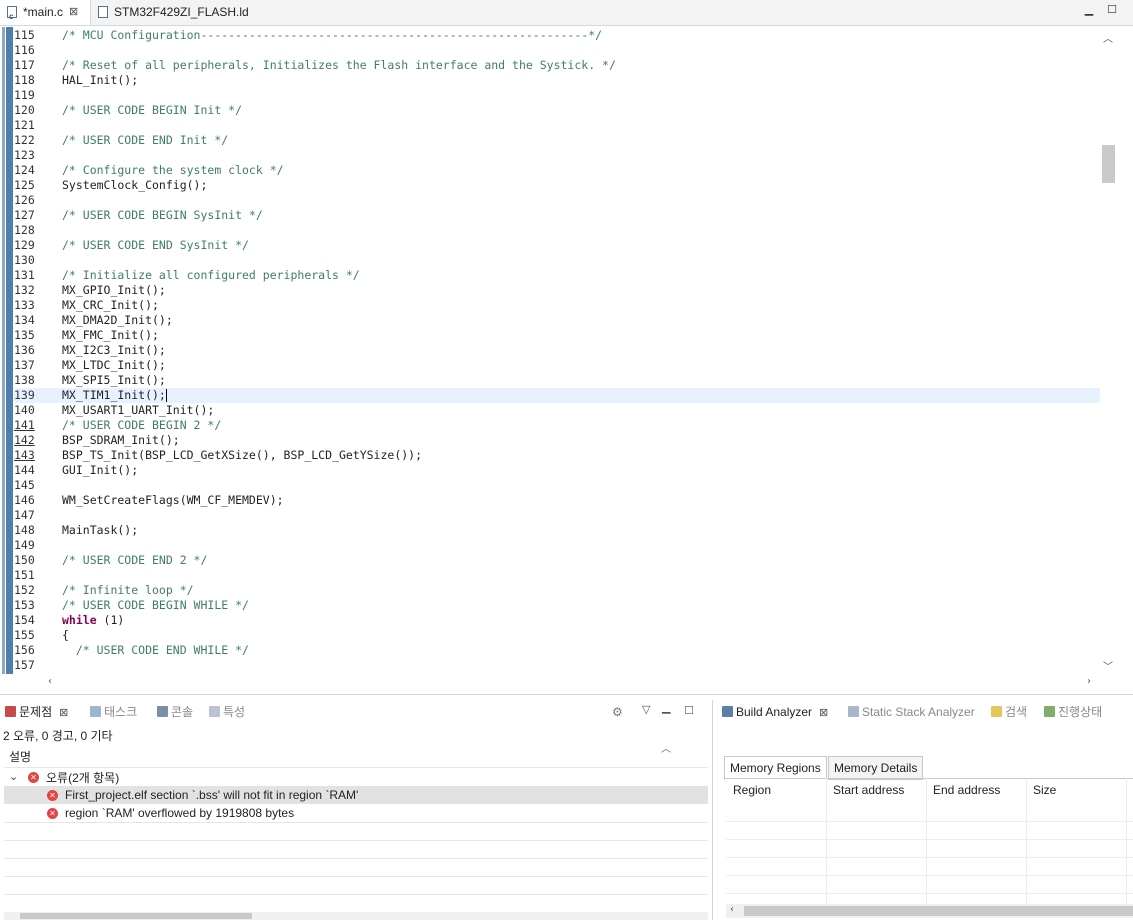 This screenshot has height=920, width=1133. What do you see at coordinates (557, 320) in the screenshot?
I see `code-line: 134 MX_DMA2D_Init();` at bounding box center [557, 320].